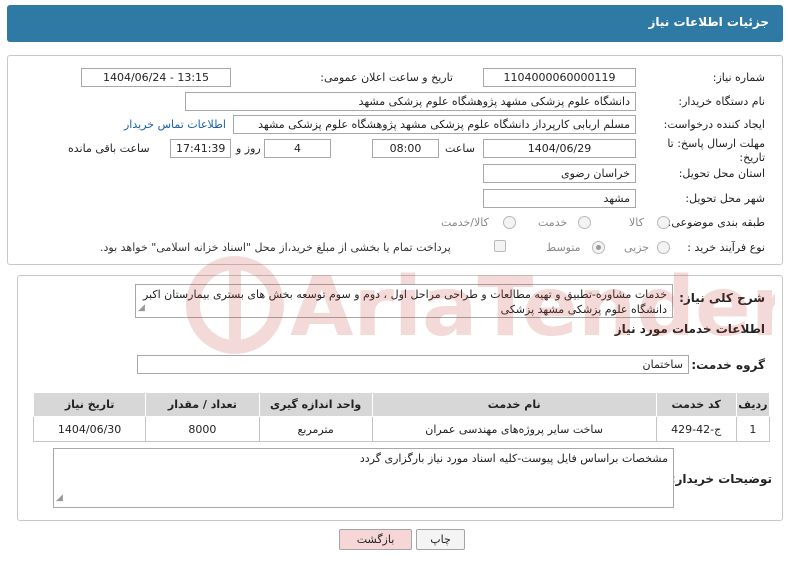 This screenshot has height=566, width=788. What do you see at coordinates (637, 247) in the screenshot?
I see `process-option-minor: جزیی` at bounding box center [637, 247].